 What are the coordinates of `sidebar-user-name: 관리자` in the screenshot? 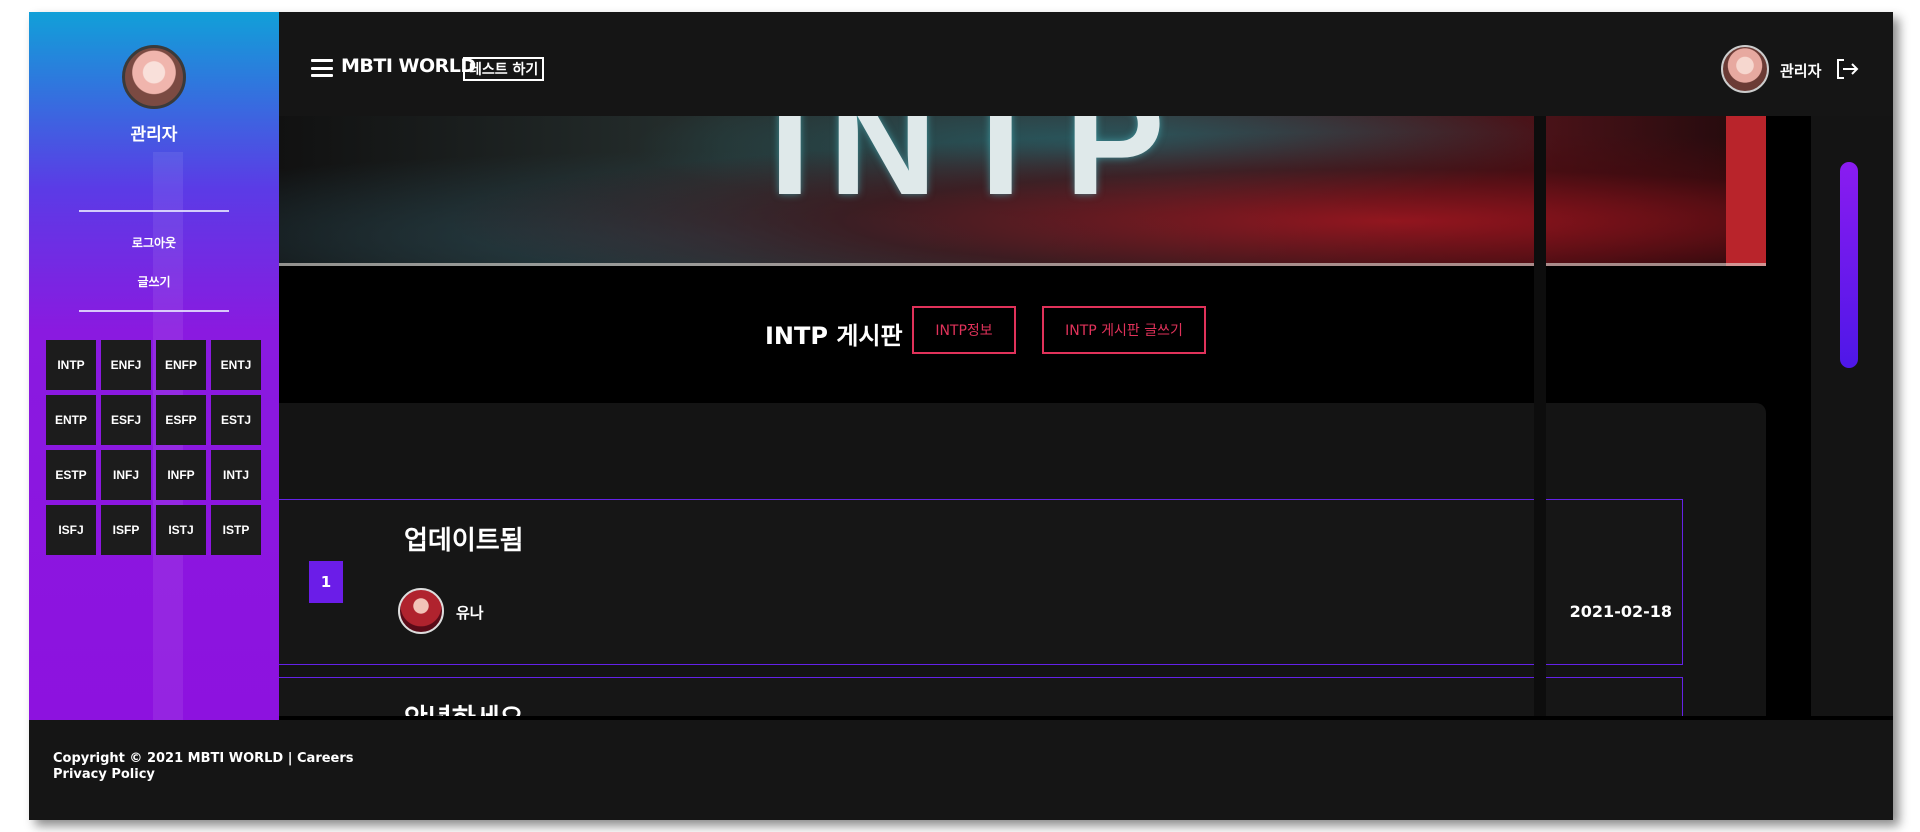 It's located at (154, 135).